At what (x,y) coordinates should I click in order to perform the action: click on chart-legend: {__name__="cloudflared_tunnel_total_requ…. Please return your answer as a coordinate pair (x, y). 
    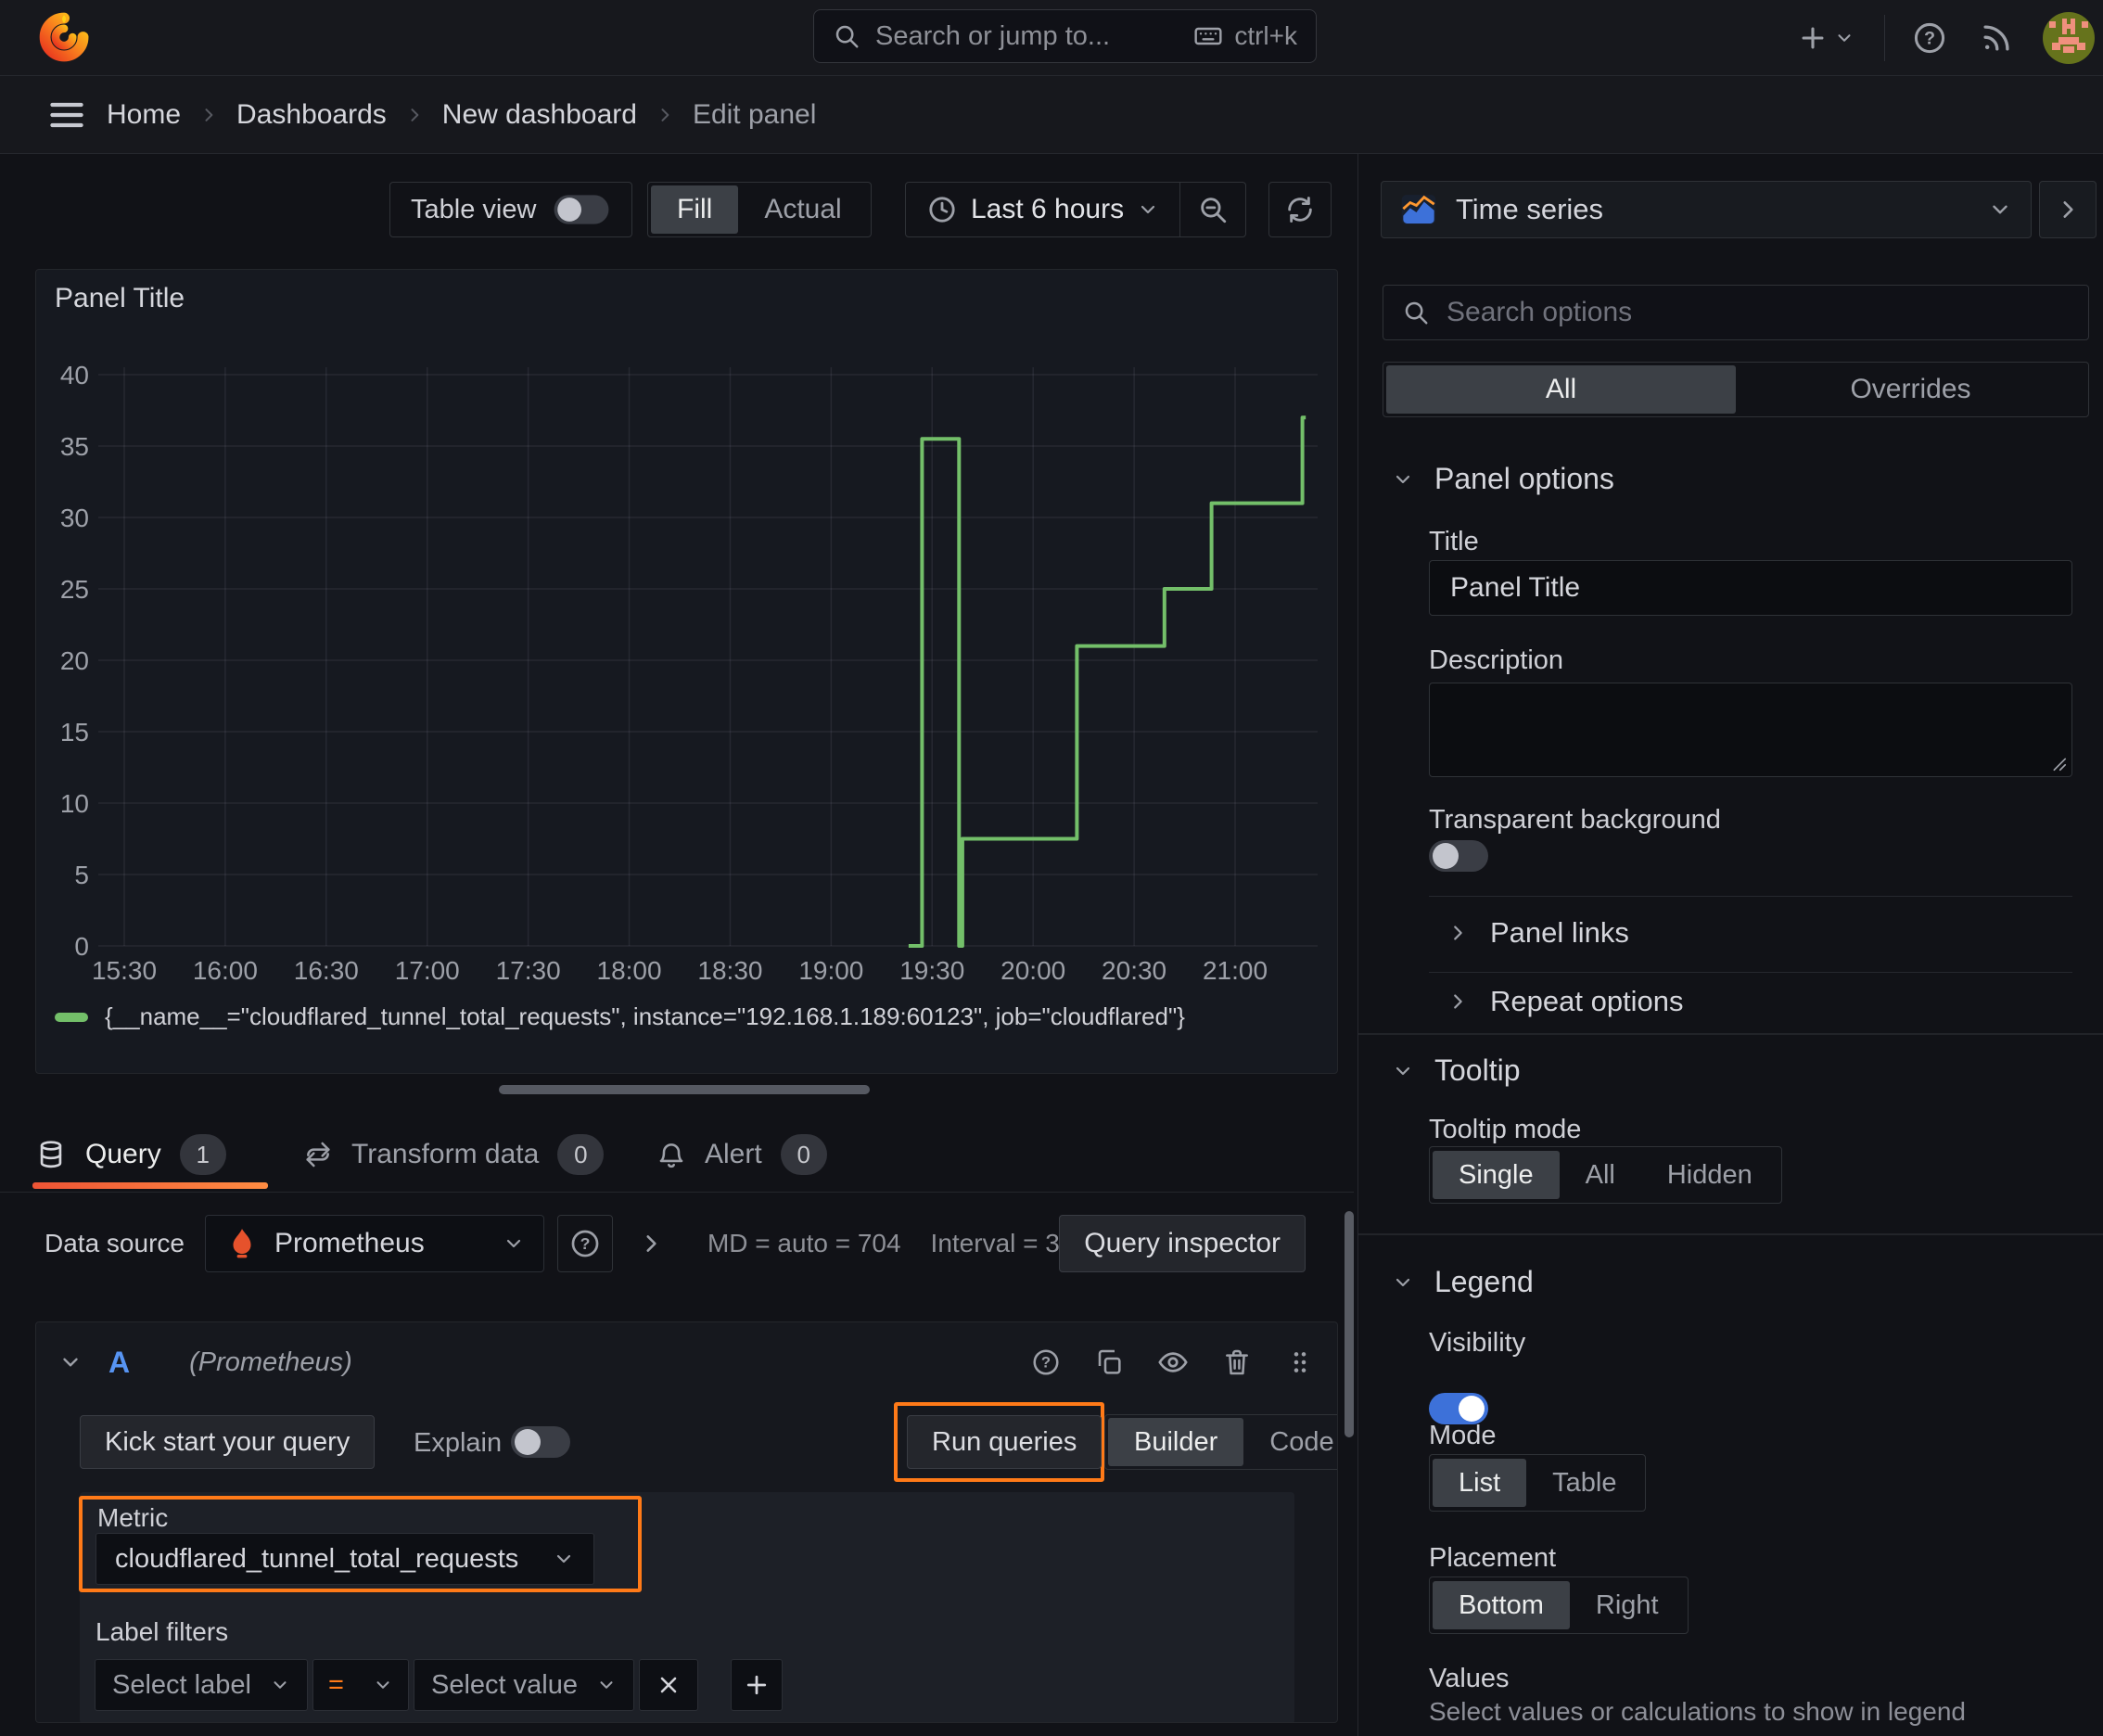
    Looking at the image, I should click on (620, 1016).